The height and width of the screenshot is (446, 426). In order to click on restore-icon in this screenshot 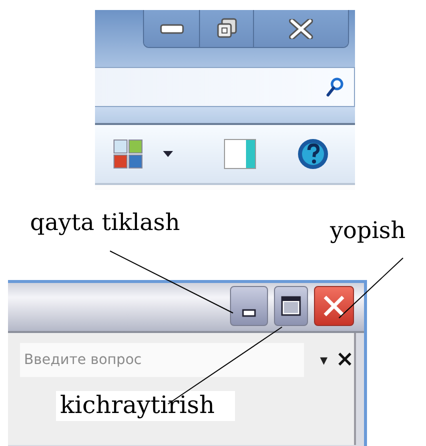, I will do `click(227, 29)`.